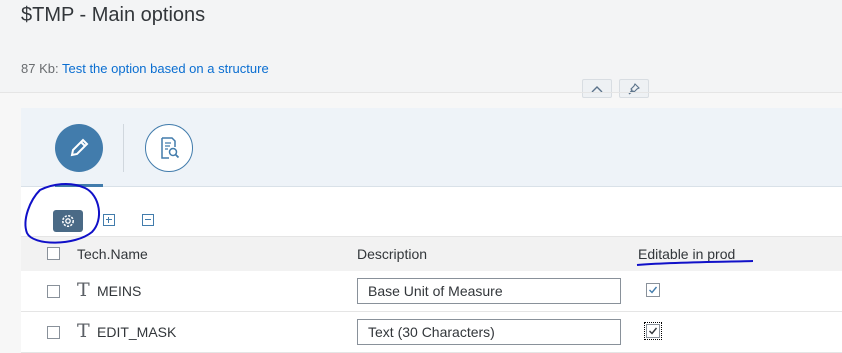 This screenshot has width=842, height=353. Describe the element at coordinates (113, 15) in the screenshot. I see `page-title: $TMP - Main options` at that location.